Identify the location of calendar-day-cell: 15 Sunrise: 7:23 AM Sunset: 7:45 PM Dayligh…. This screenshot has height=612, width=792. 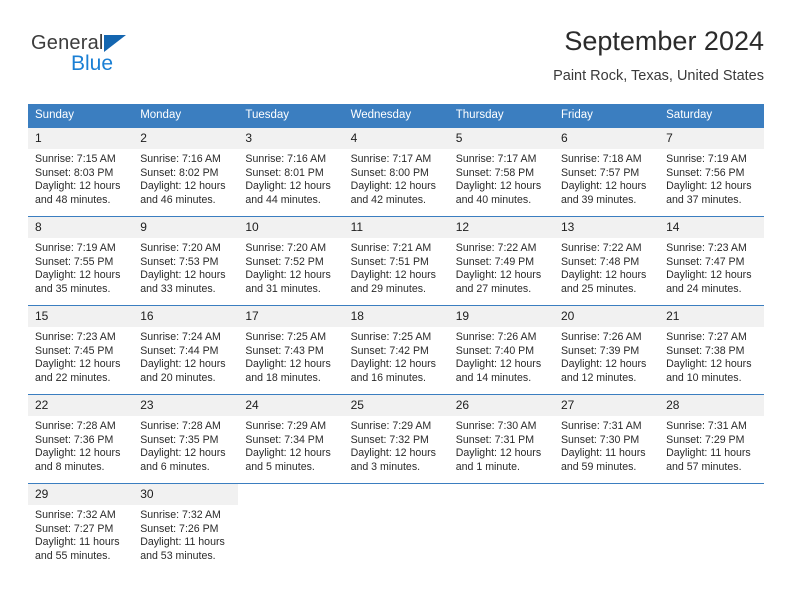
(81, 350).